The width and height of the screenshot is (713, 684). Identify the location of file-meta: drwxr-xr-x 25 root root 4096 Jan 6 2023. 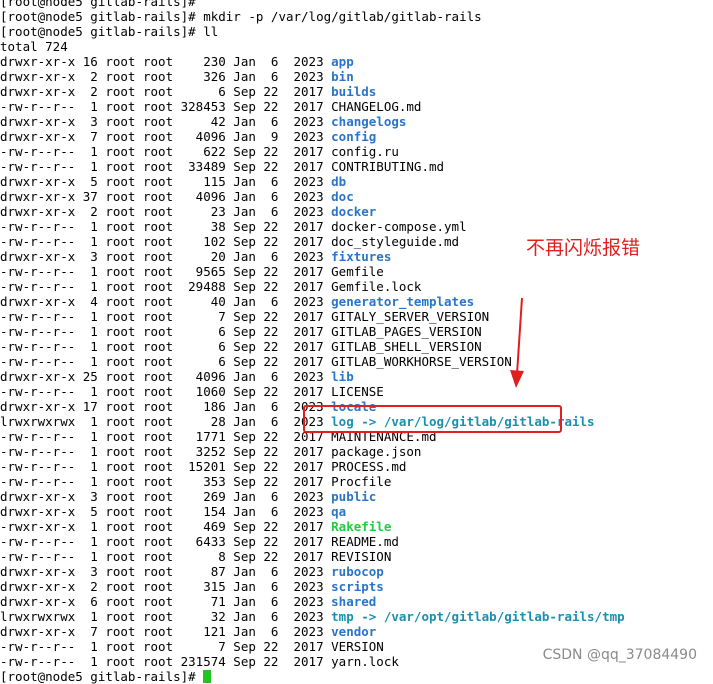
(166, 376).